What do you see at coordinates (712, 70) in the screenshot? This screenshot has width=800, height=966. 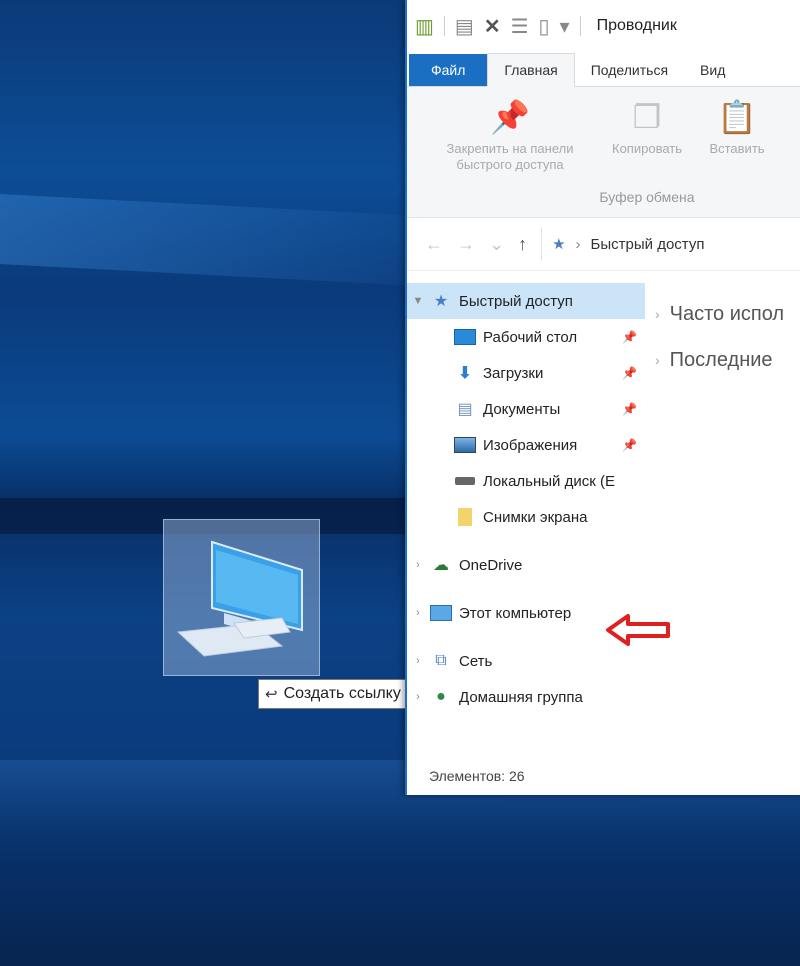 I see `tab-view: Вид` at bounding box center [712, 70].